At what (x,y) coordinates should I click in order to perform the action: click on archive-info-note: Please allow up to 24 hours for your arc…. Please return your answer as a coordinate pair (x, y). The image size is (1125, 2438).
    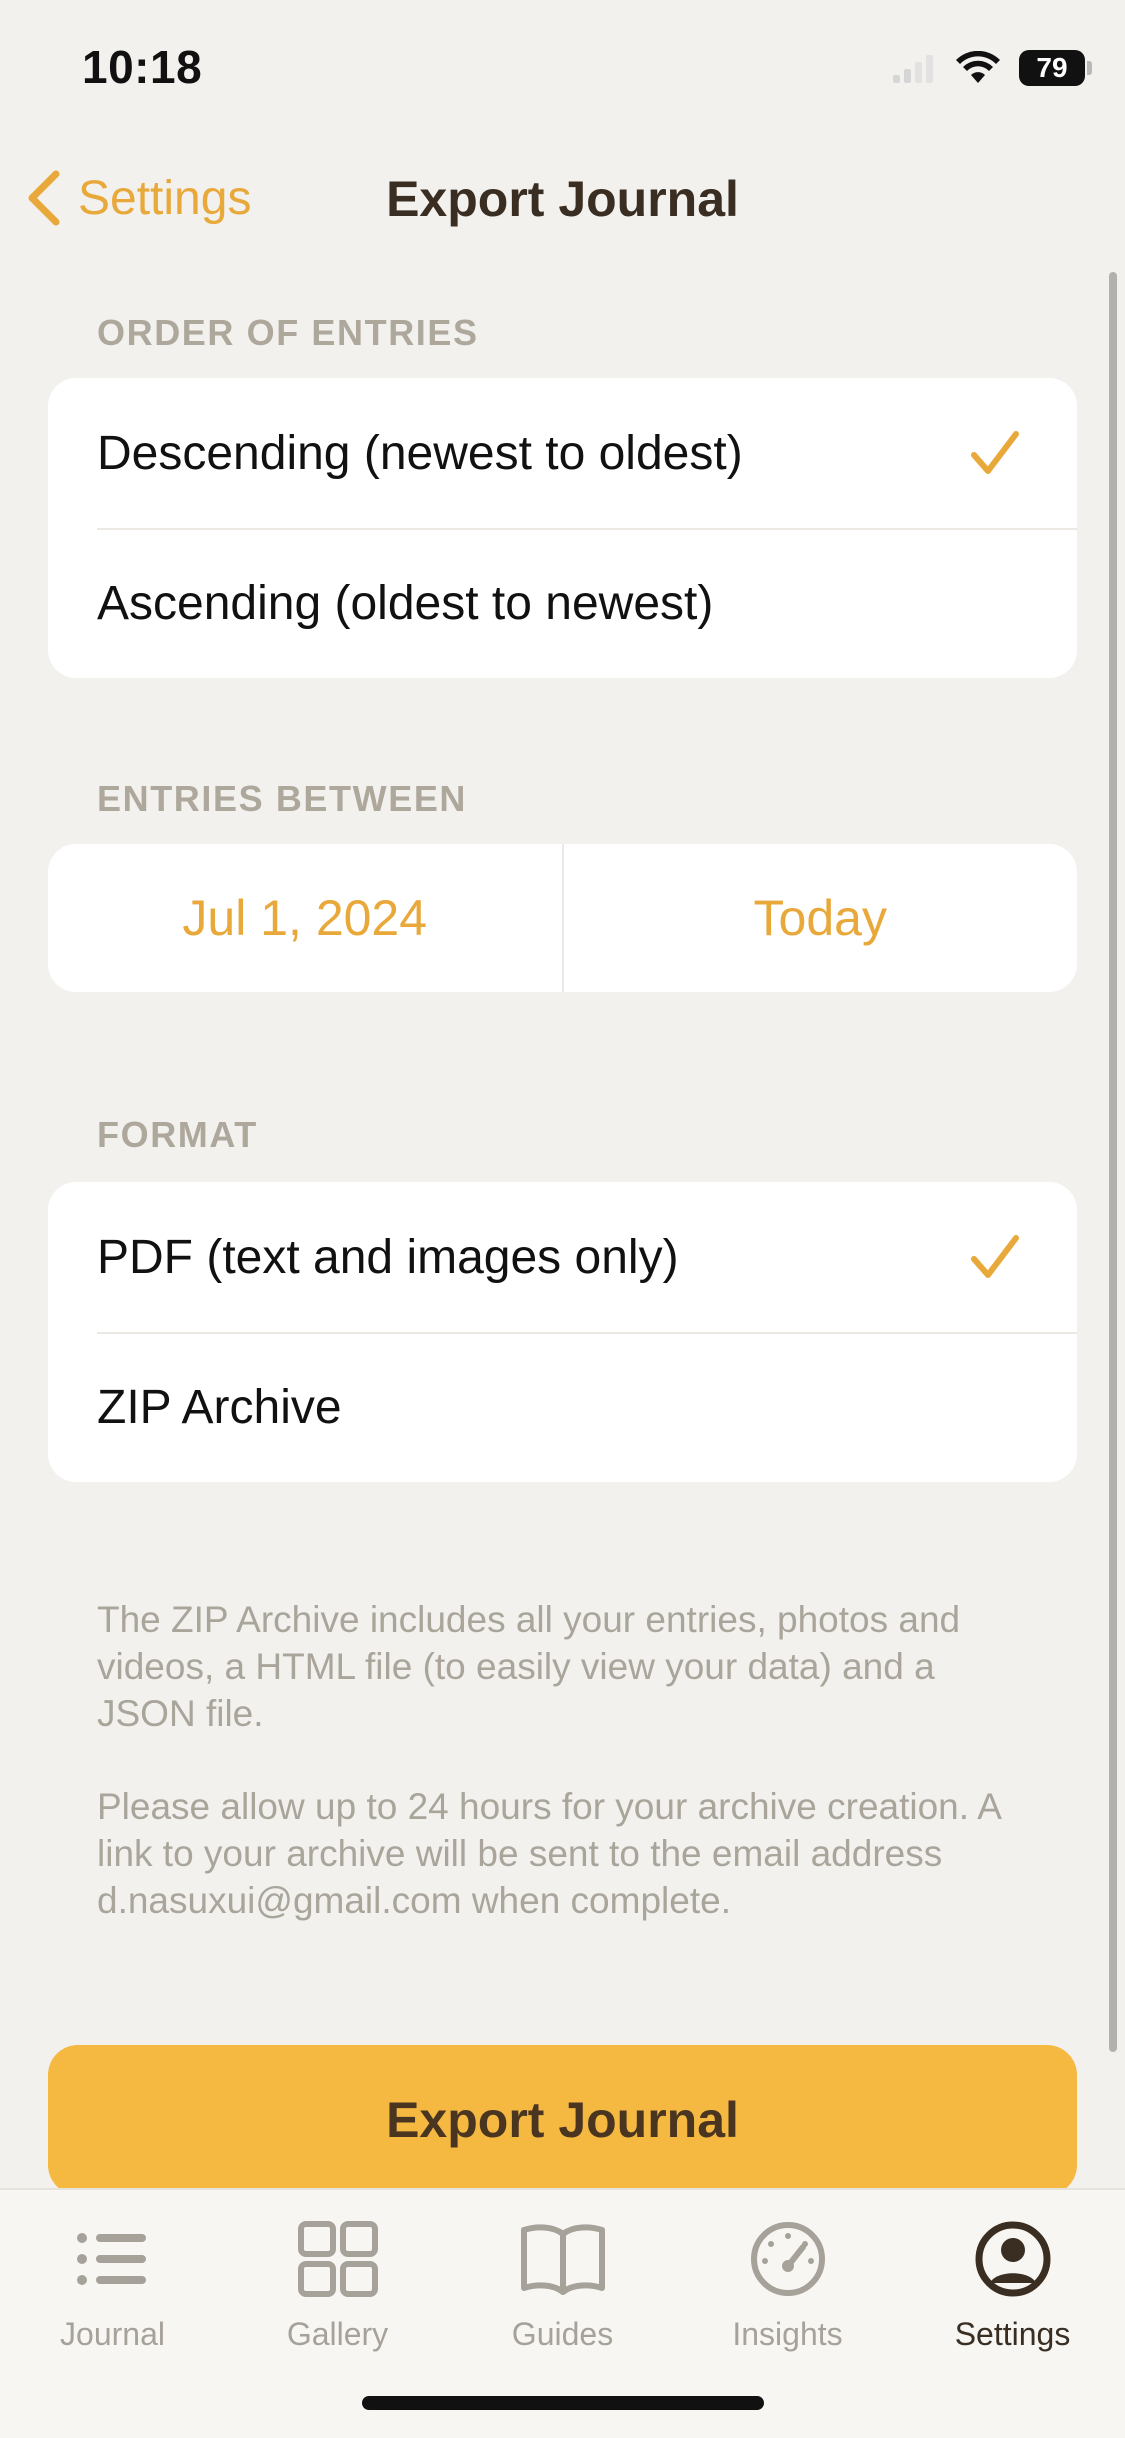
    Looking at the image, I should click on (548, 1853).